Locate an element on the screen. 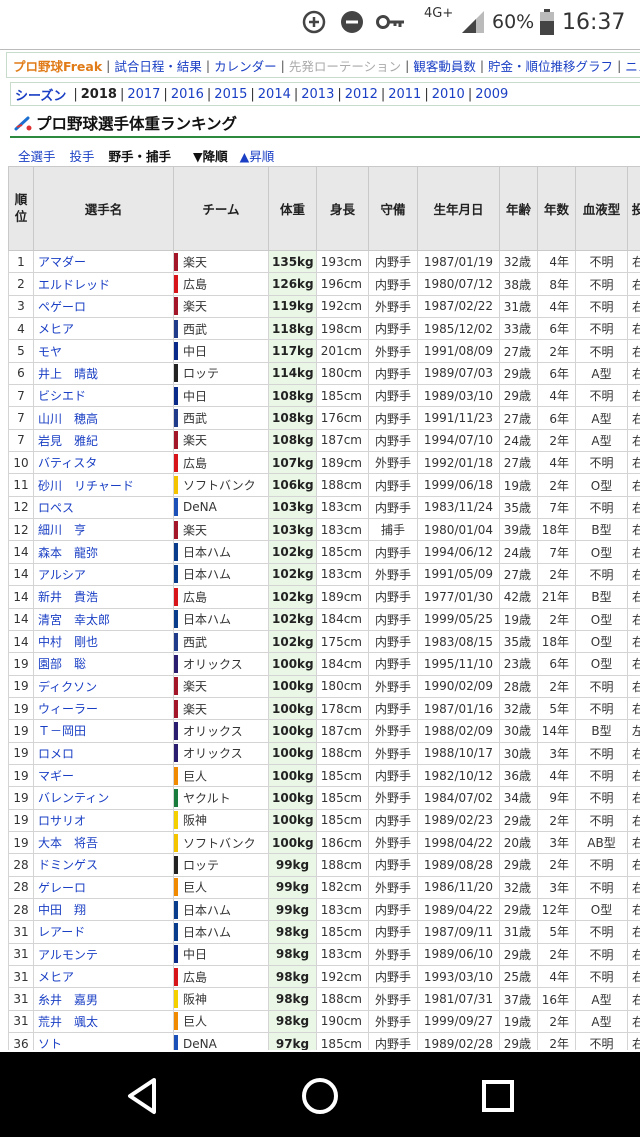  player-name-link: ビシエド is located at coordinates (103, 396).